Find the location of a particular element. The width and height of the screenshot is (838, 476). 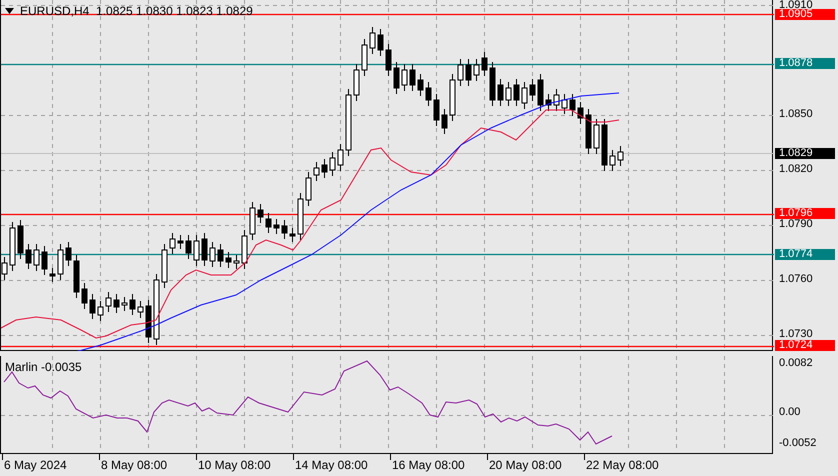

time-tick-label: 10 May 08:00 is located at coordinates (234, 465).